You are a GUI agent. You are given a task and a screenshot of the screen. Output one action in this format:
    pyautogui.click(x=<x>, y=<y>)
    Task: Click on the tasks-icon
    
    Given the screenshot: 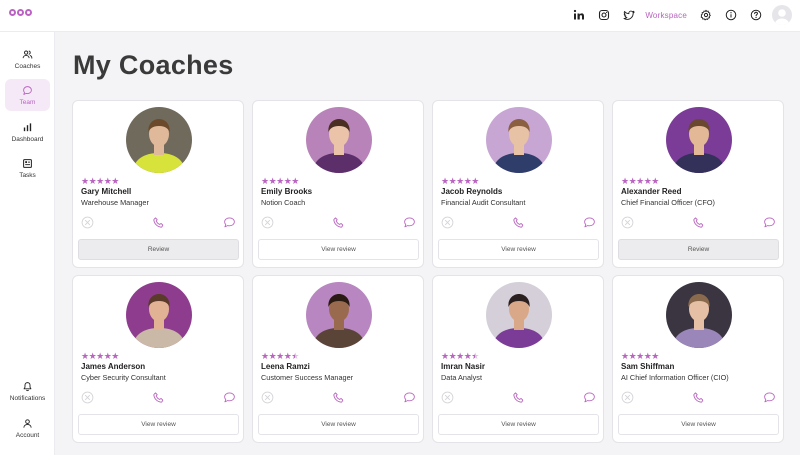 What is the action you would take?
    pyautogui.click(x=27, y=163)
    